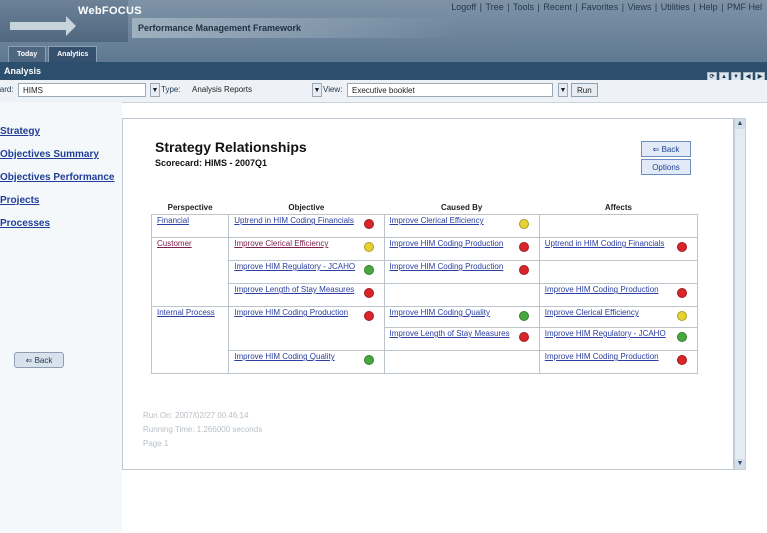 Image resolution: width=767 pixels, height=533 pixels. What do you see at coordinates (174, 243) in the screenshot?
I see `perspective-customer: Customer` at bounding box center [174, 243].